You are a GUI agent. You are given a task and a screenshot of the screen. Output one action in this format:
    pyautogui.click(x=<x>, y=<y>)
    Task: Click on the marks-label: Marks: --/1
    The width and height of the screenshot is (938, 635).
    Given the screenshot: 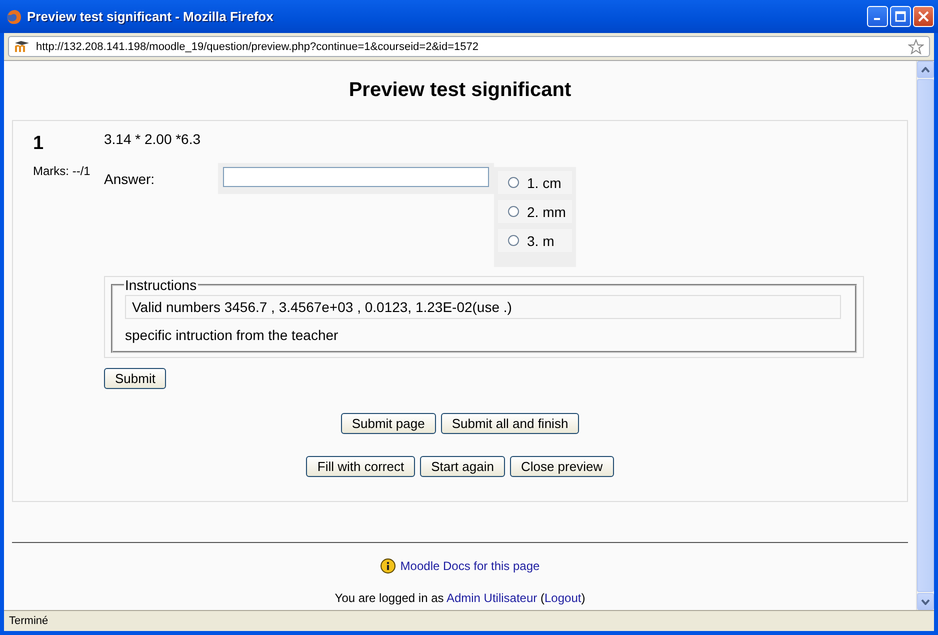 What is the action you would take?
    pyautogui.click(x=61, y=171)
    